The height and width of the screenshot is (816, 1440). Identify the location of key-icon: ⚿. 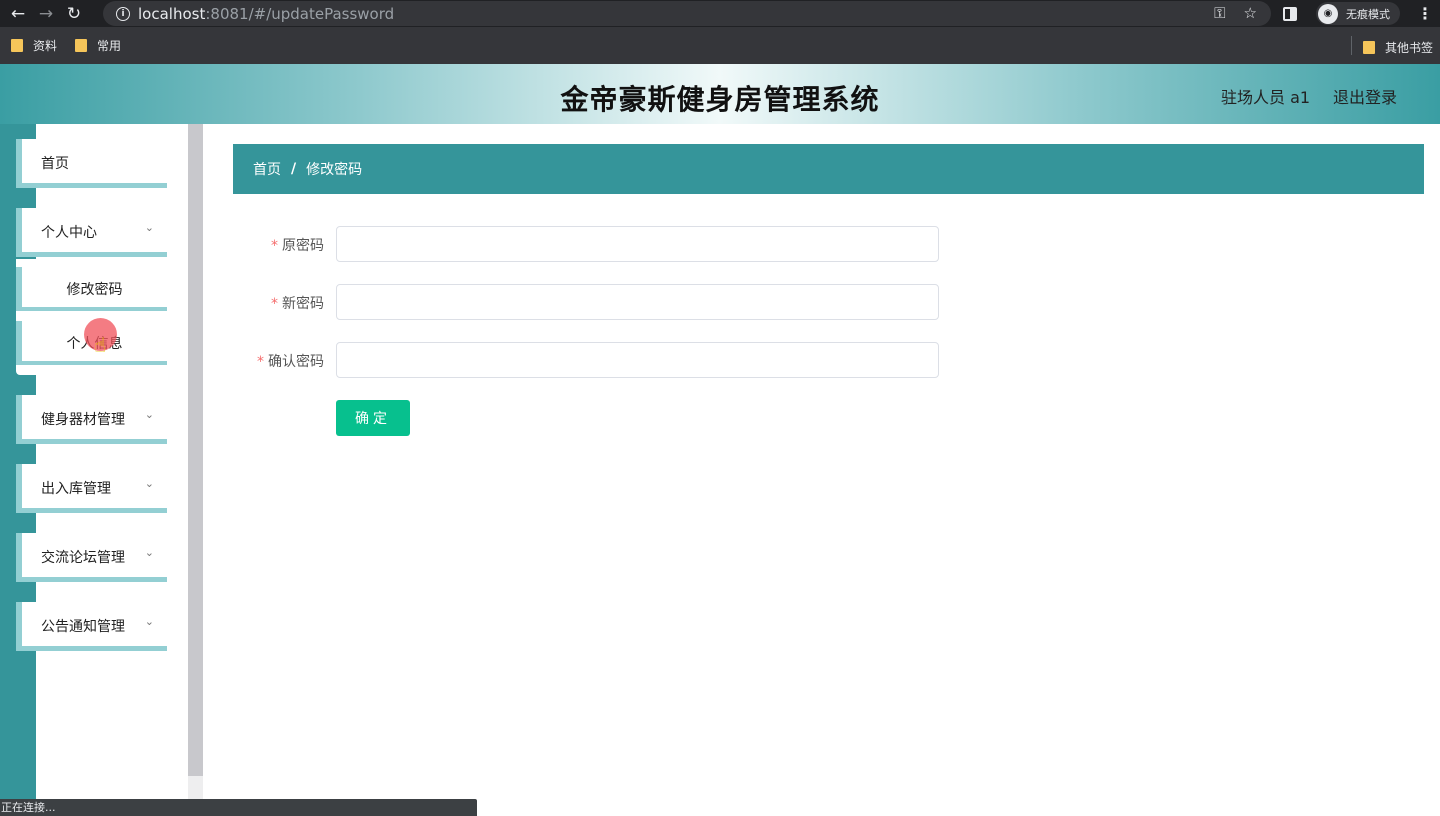
(1219, 13).